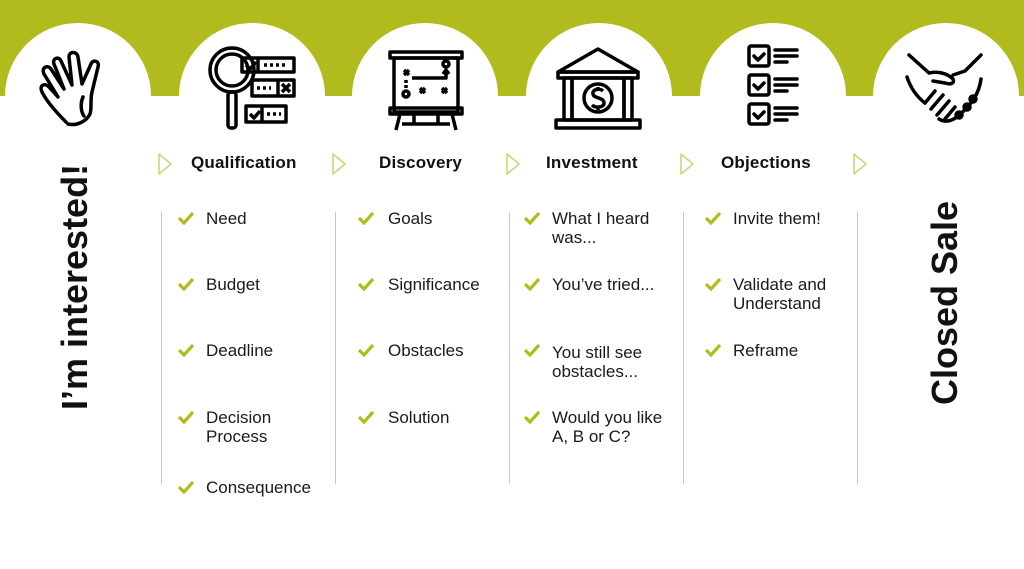 The height and width of the screenshot is (569, 1024). What do you see at coordinates (258, 487) in the screenshot?
I see `list-item: Consequence` at bounding box center [258, 487].